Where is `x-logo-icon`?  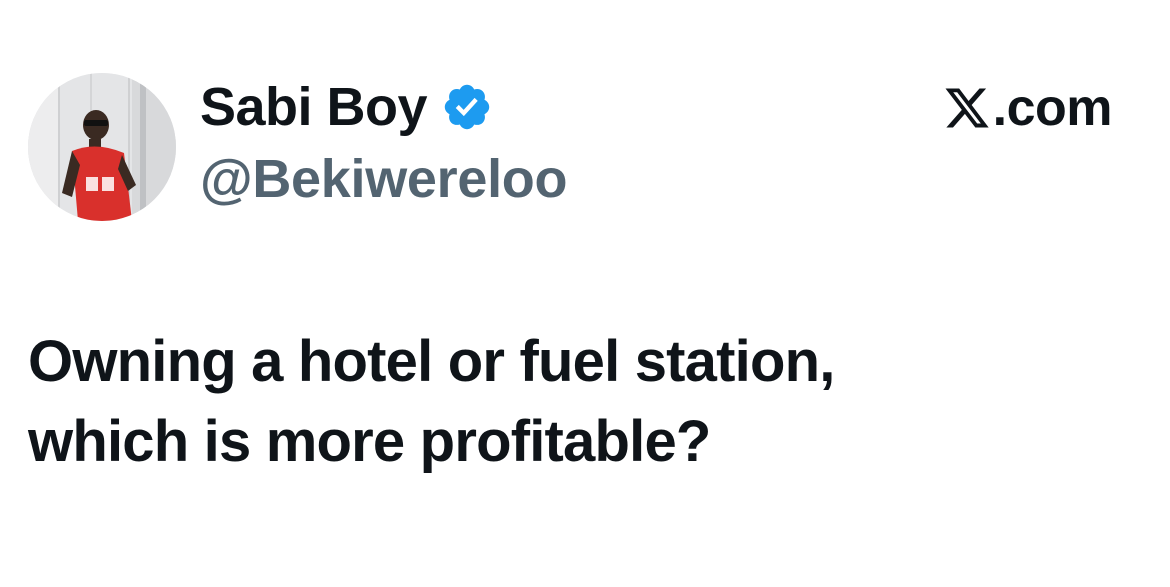 x-logo-icon is located at coordinates (967, 108).